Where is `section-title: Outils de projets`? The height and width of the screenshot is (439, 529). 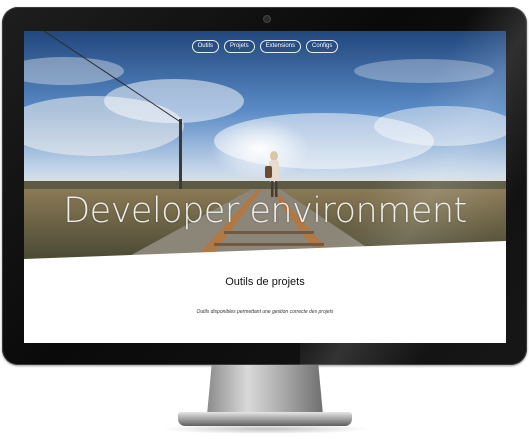
section-title: Outils de projets is located at coordinates (265, 282).